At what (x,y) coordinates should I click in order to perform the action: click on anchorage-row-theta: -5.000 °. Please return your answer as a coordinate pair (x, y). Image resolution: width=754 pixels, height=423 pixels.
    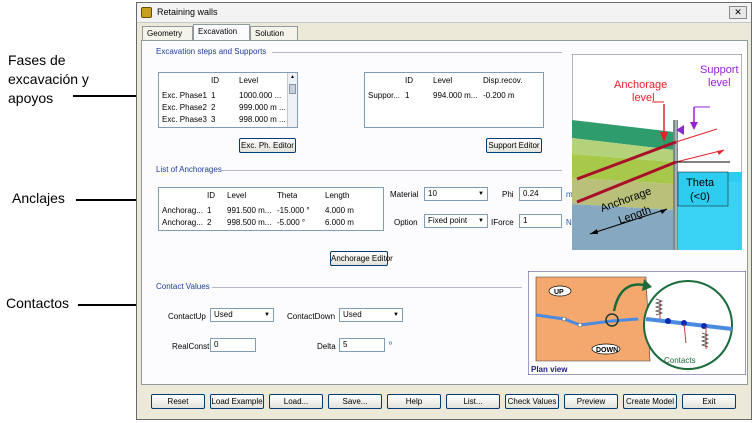
    Looking at the image, I should click on (291, 222).